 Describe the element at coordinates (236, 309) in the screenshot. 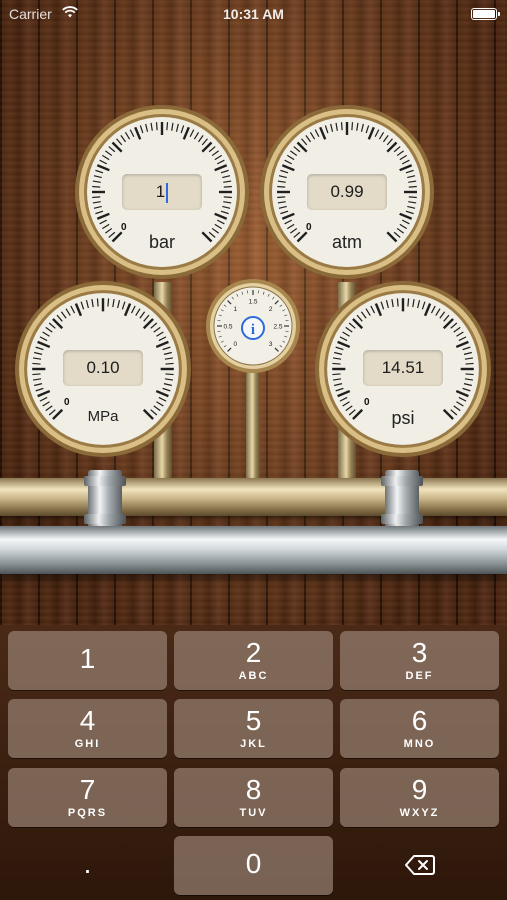

I see `info-gauge-label: 1` at that location.